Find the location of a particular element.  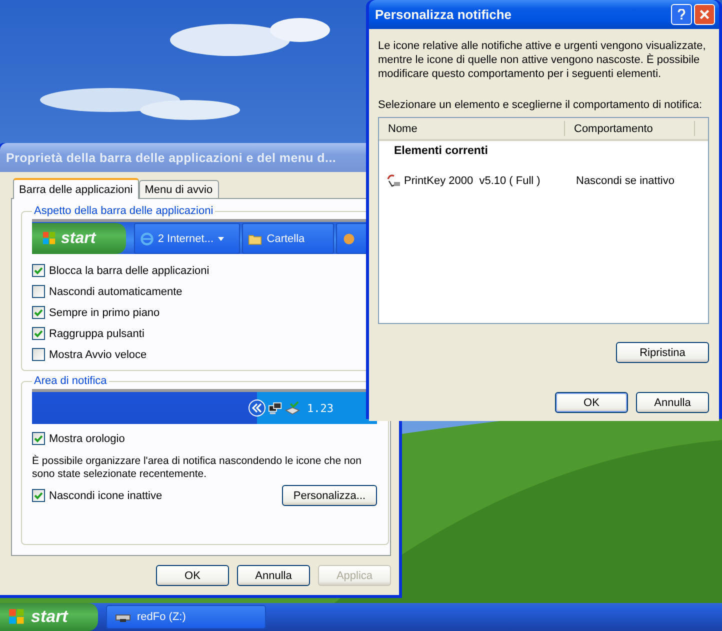

network-computers-icon is located at coordinates (275, 408).